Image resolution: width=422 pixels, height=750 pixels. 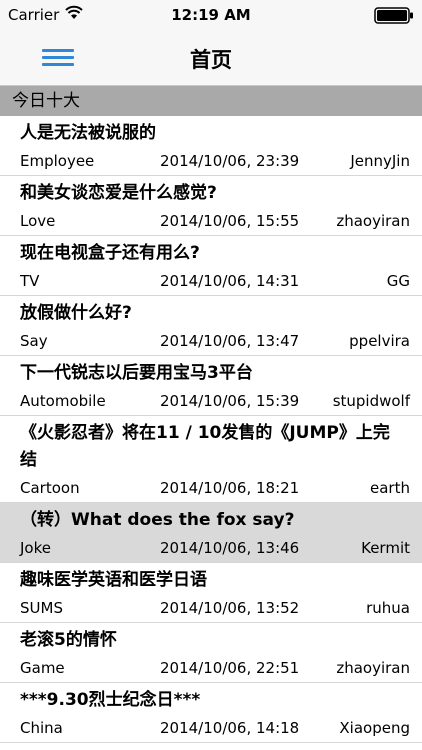 I want to click on post-meta: TV 2014/10/06, 14:31 GG, so click(x=211, y=281).